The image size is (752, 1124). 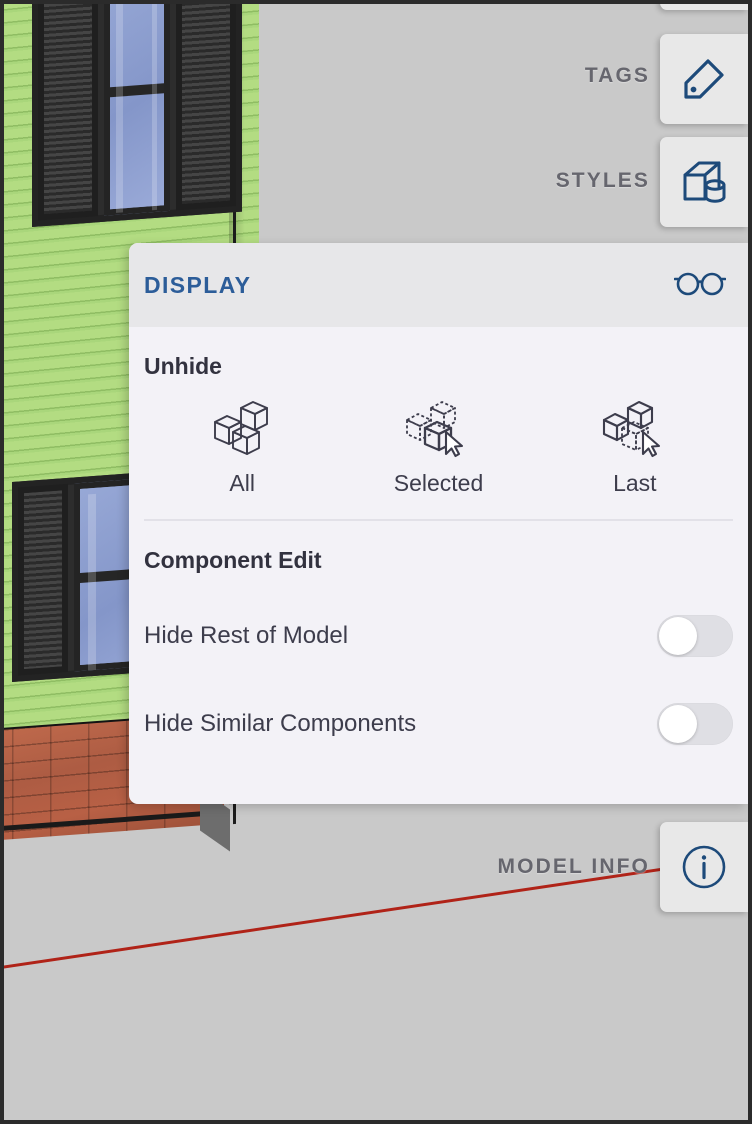 What do you see at coordinates (573, 866) in the screenshot?
I see `model-info-label: MODEL INFO` at bounding box center [573, 866].